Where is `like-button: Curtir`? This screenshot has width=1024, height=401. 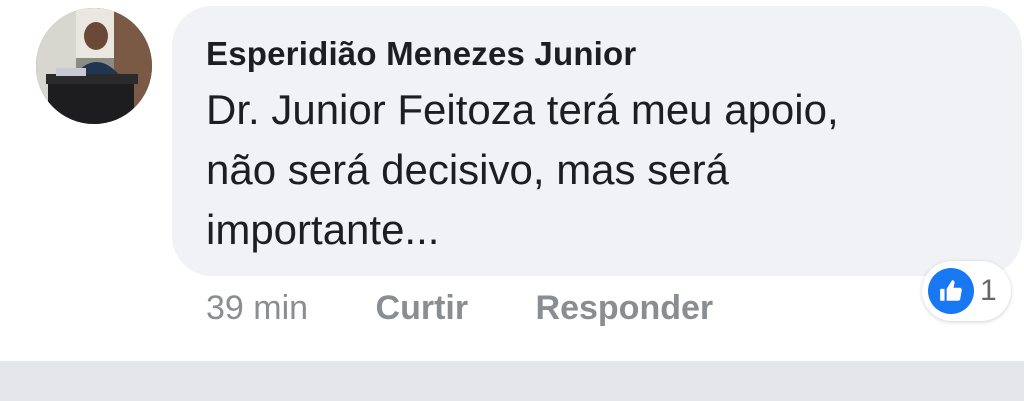
like-button: Curtir is located at coordinates (422, 308).